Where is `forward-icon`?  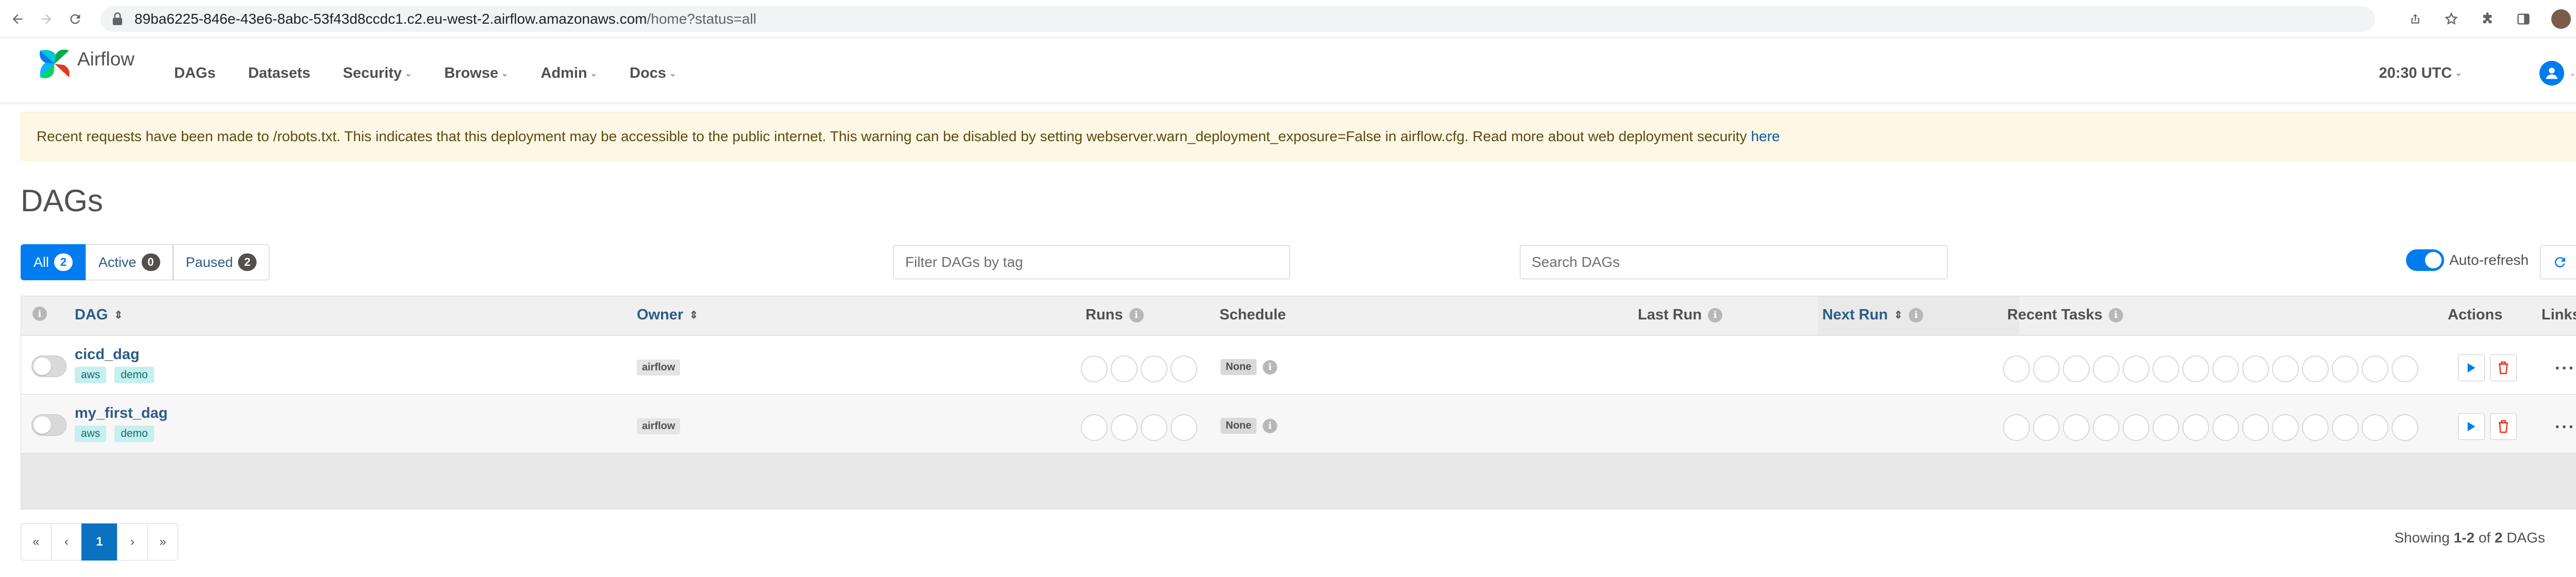
forward-icon is located at coordinates (46, 19).